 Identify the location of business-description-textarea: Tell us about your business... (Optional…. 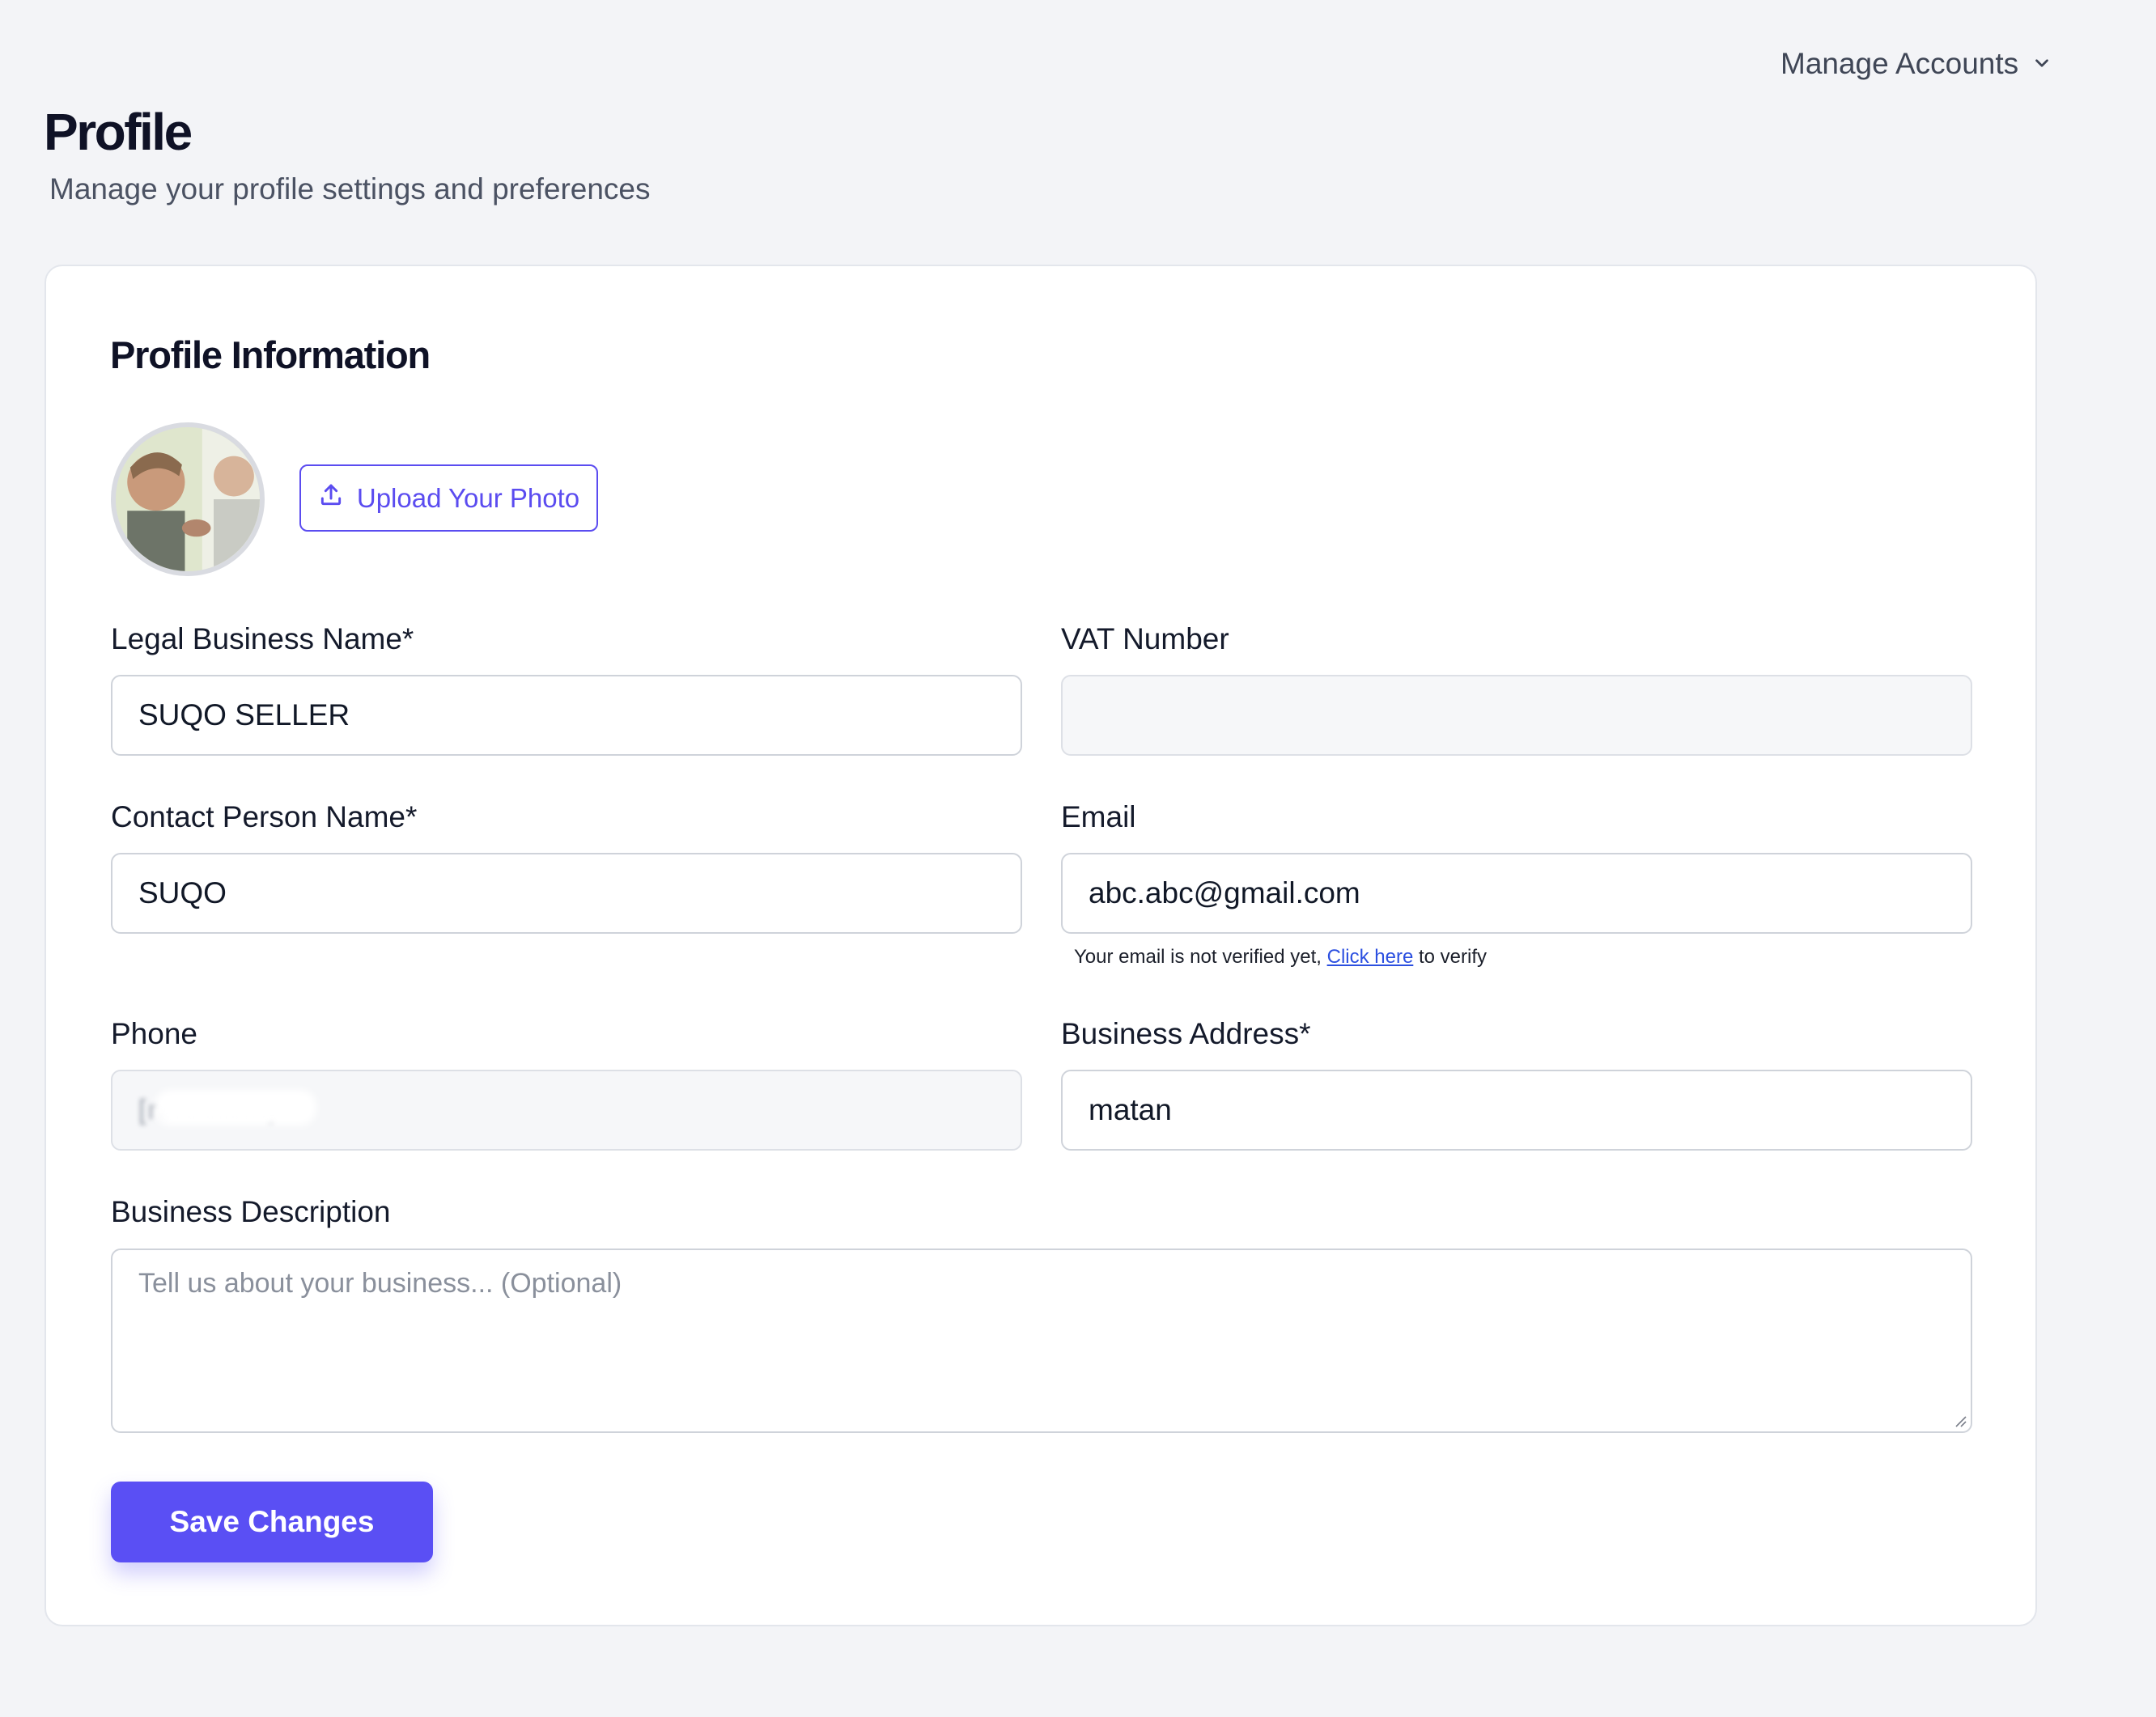
(1041, 1341).